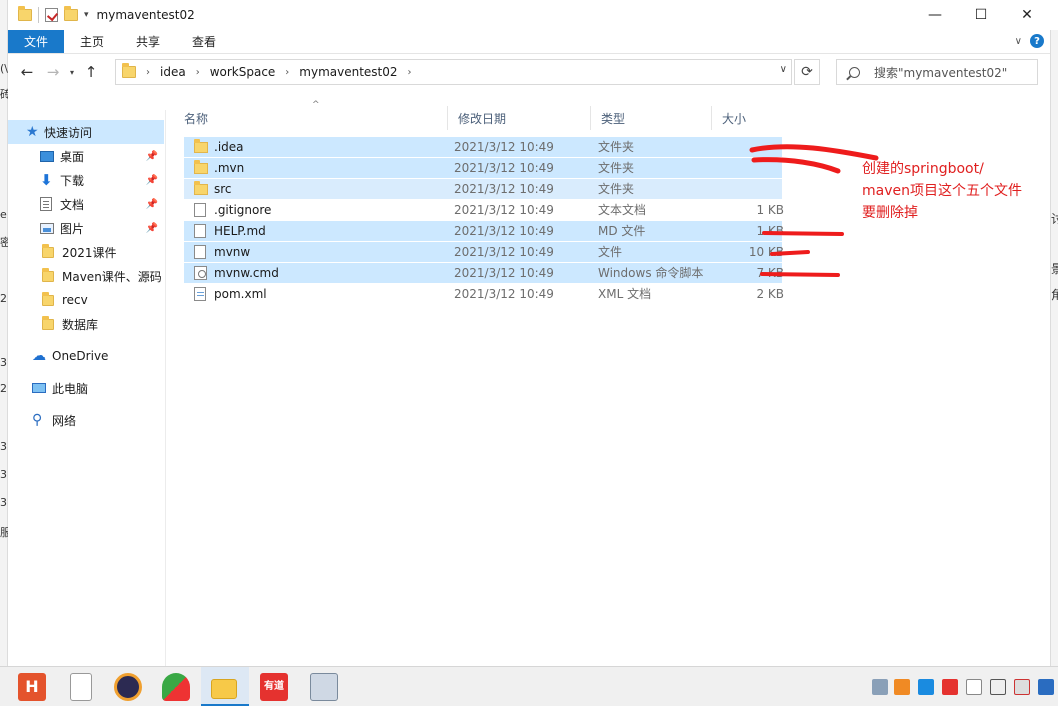 The height and width of the screenshot is (706, 1058). Describe the element at coordinates (766, 252) in the screenshot. I see `file-size: 10 KB` at that location.